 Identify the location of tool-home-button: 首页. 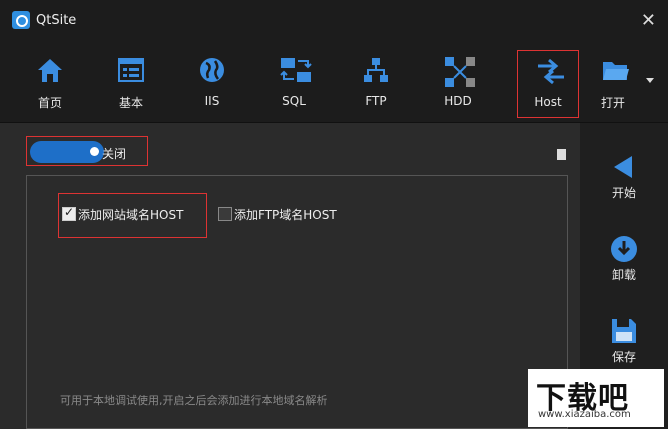
(50, 83).